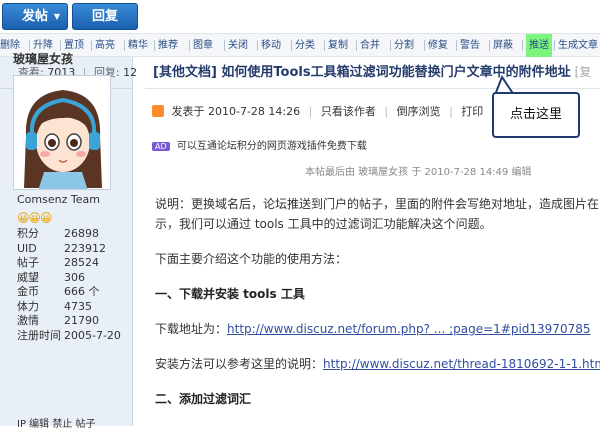  Describe the element at coordinates (239, 364) in the screenshot. I see `install-label: 安装方法可以参考这里的说明：` at that location.